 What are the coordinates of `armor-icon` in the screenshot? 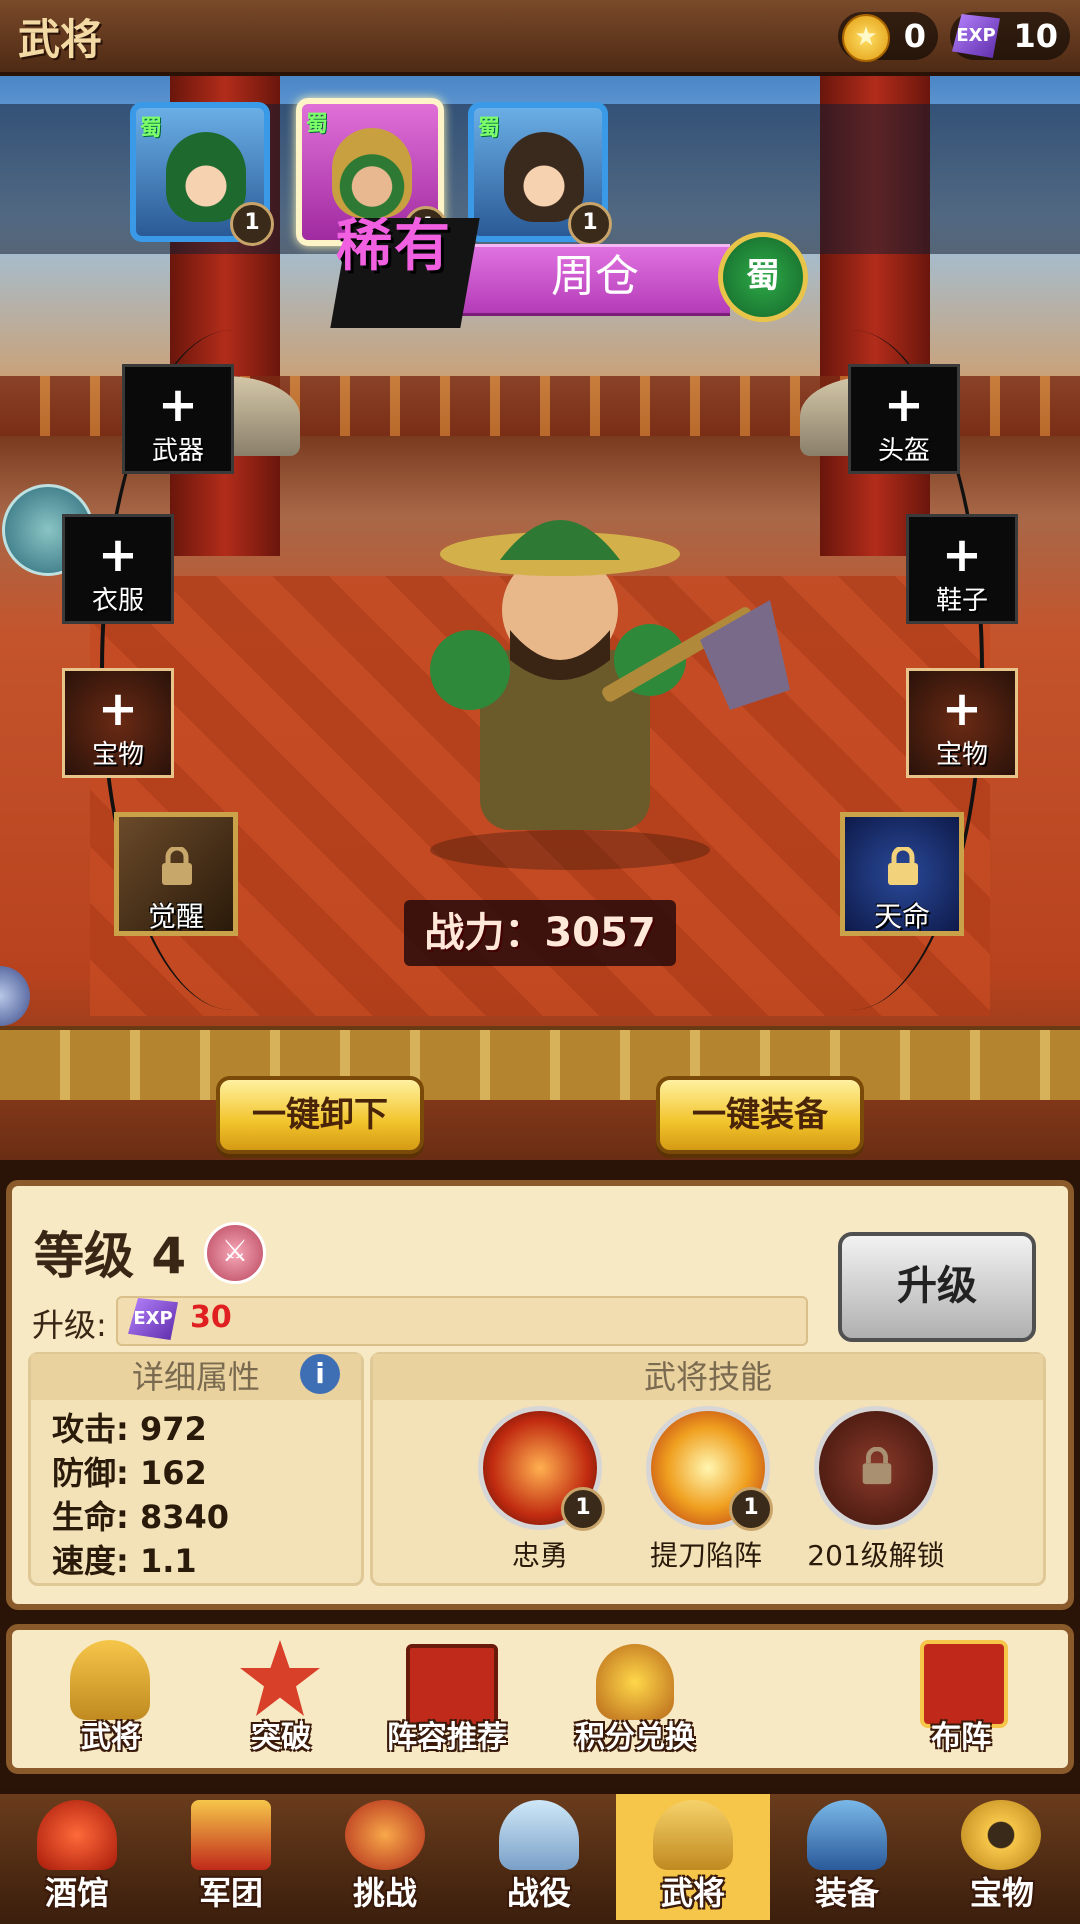 It's located at (847, 1835).